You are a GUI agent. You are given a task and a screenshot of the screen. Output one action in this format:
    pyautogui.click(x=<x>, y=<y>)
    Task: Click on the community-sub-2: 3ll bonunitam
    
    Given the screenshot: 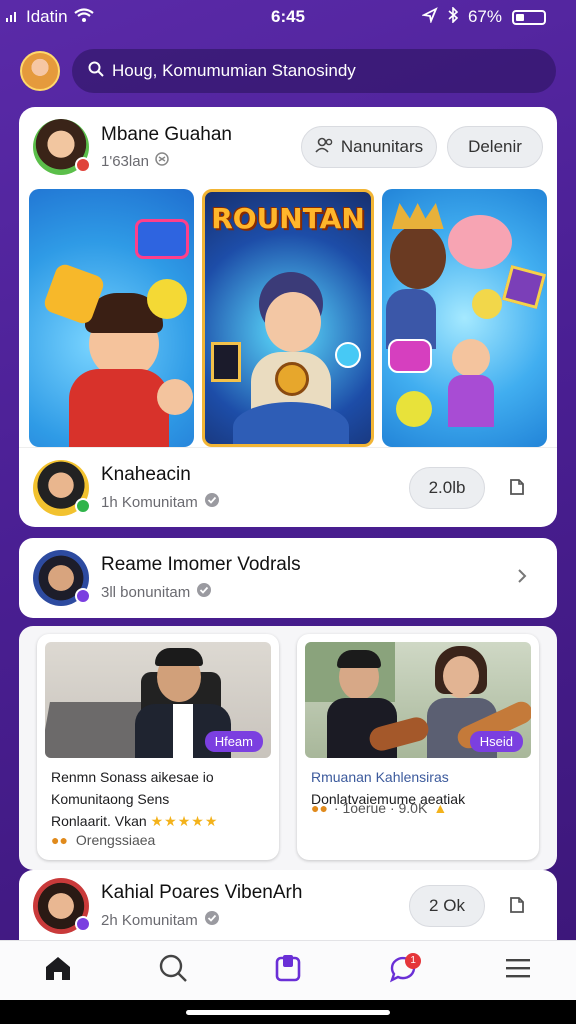 What is the action you would take?
    pyautogui.click(x=146, y=592)
    